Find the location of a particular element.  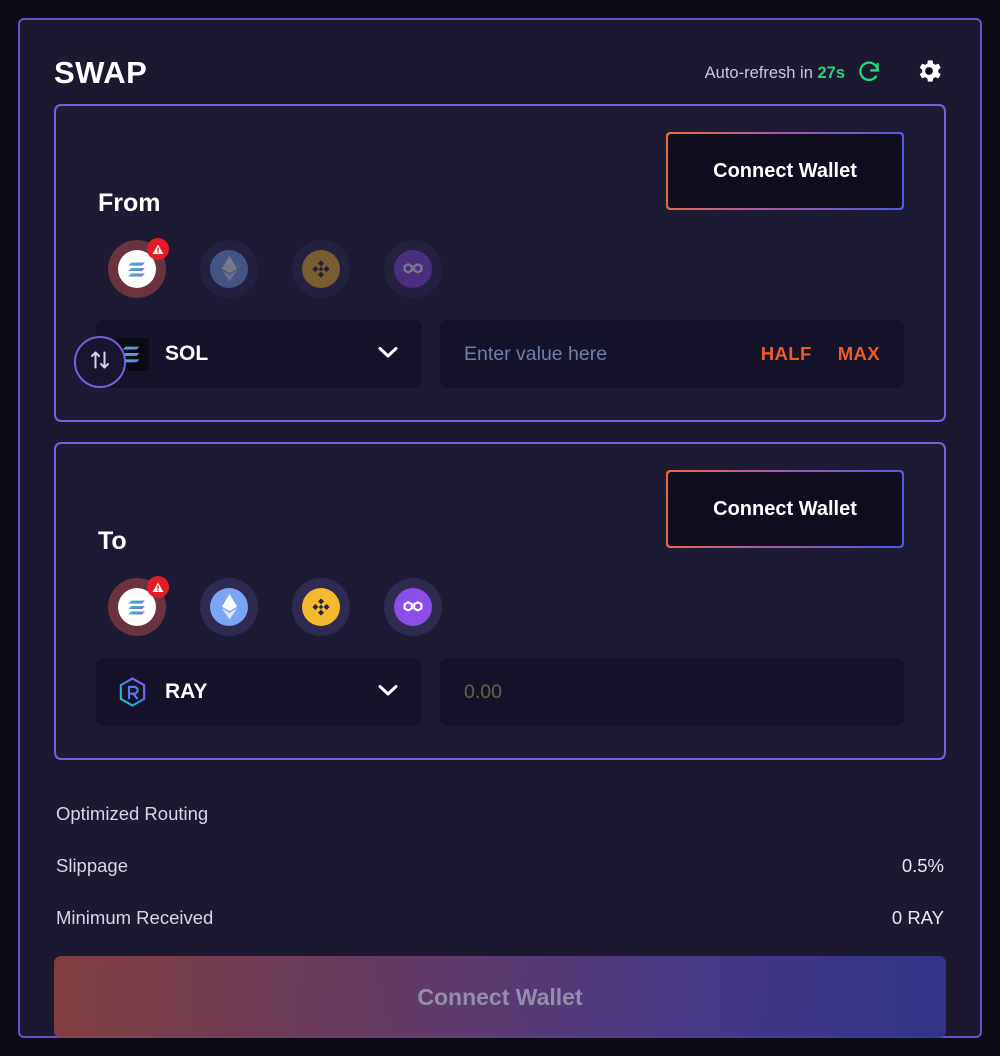

slippage-value: 0.5% is located at coordinates (922, 865).